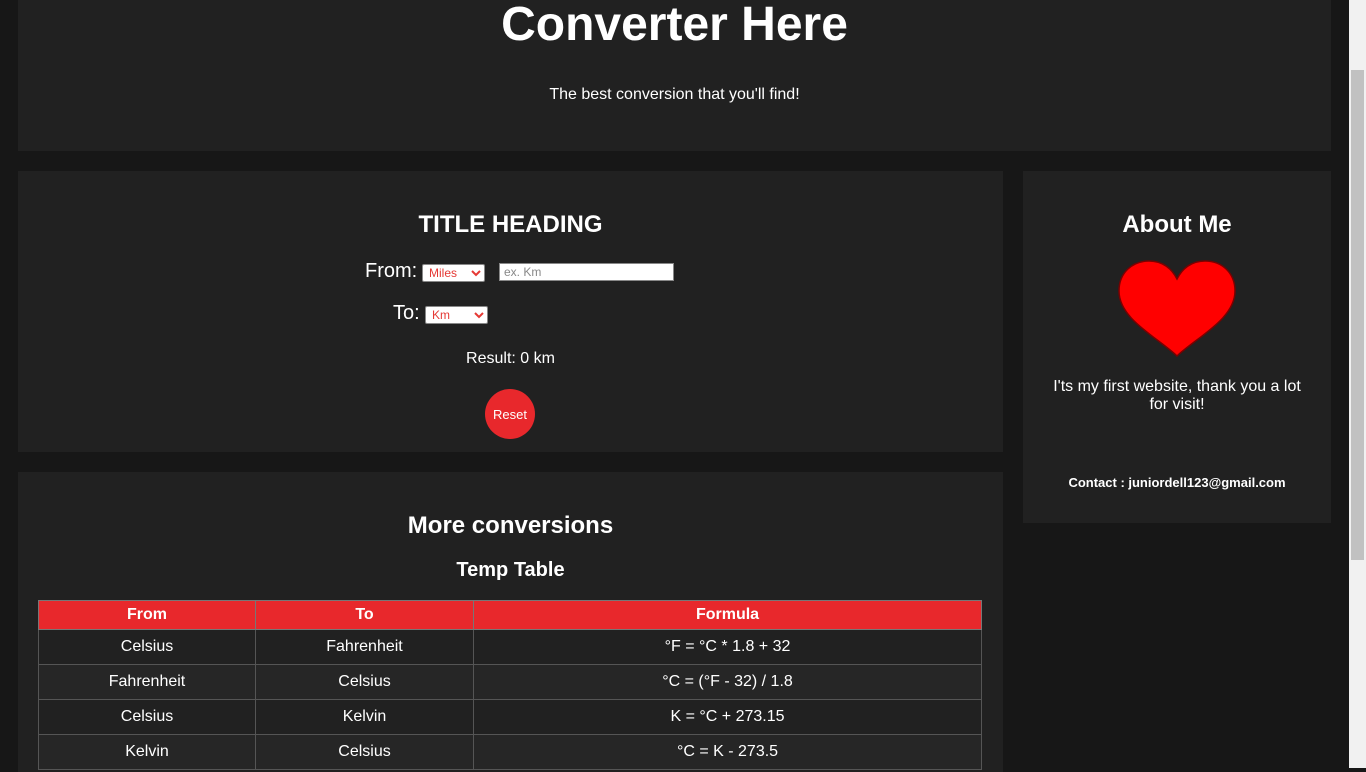 This screenshot has width=1366, height=772. Describe the element at coordinates (586, 272) in the screenshot. I see `value-input` at that location.